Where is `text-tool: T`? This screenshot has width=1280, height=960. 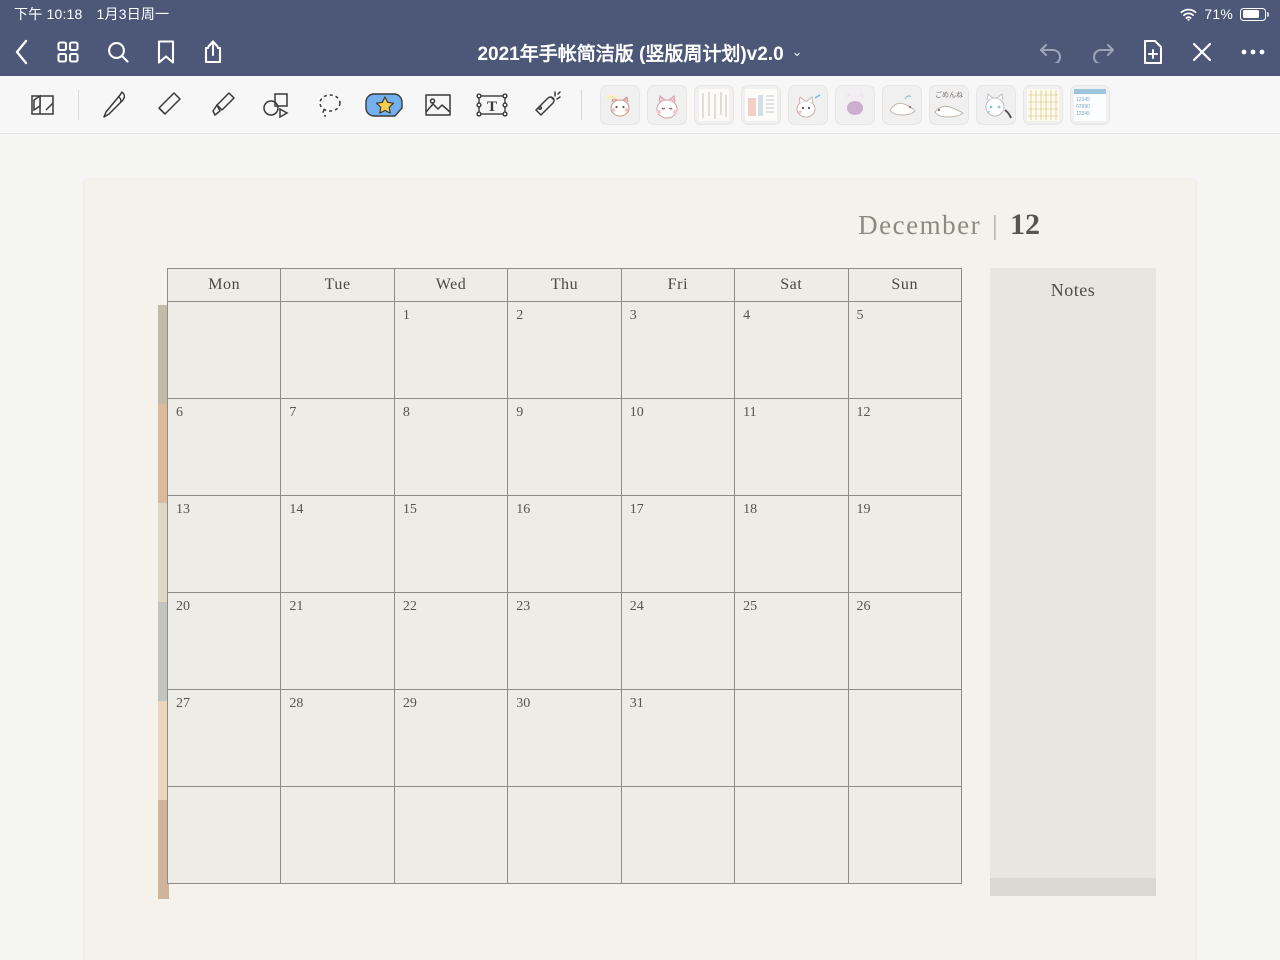 text-tool: T is located at coordinates (492, 105).